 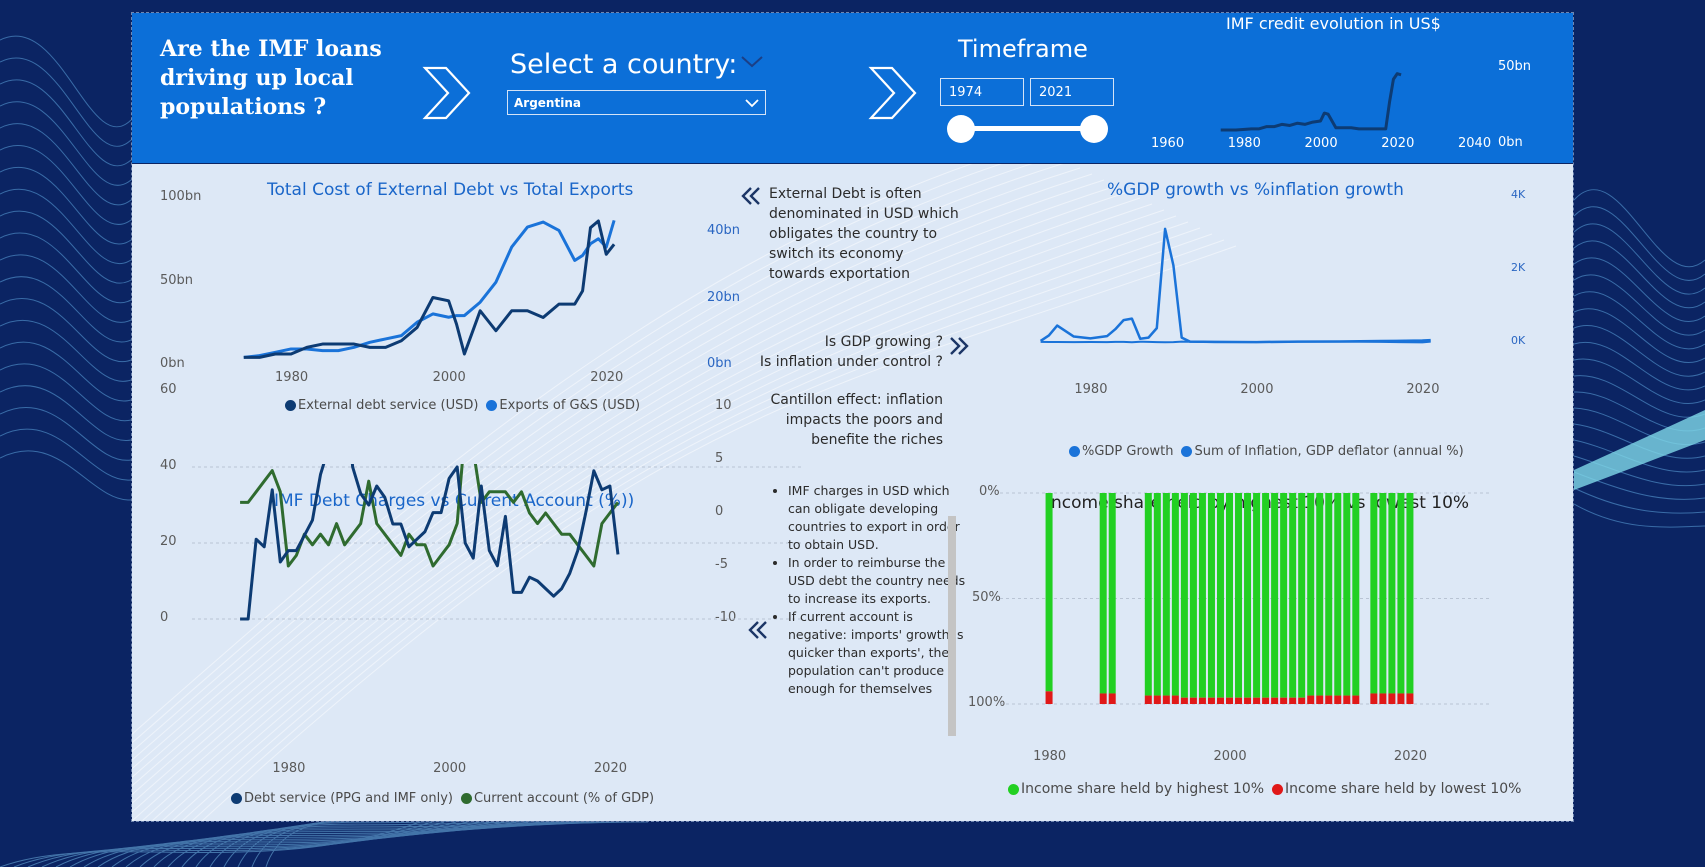 I want to click on legend-item: Current account (% of GDP), so click(x=557, y=798).